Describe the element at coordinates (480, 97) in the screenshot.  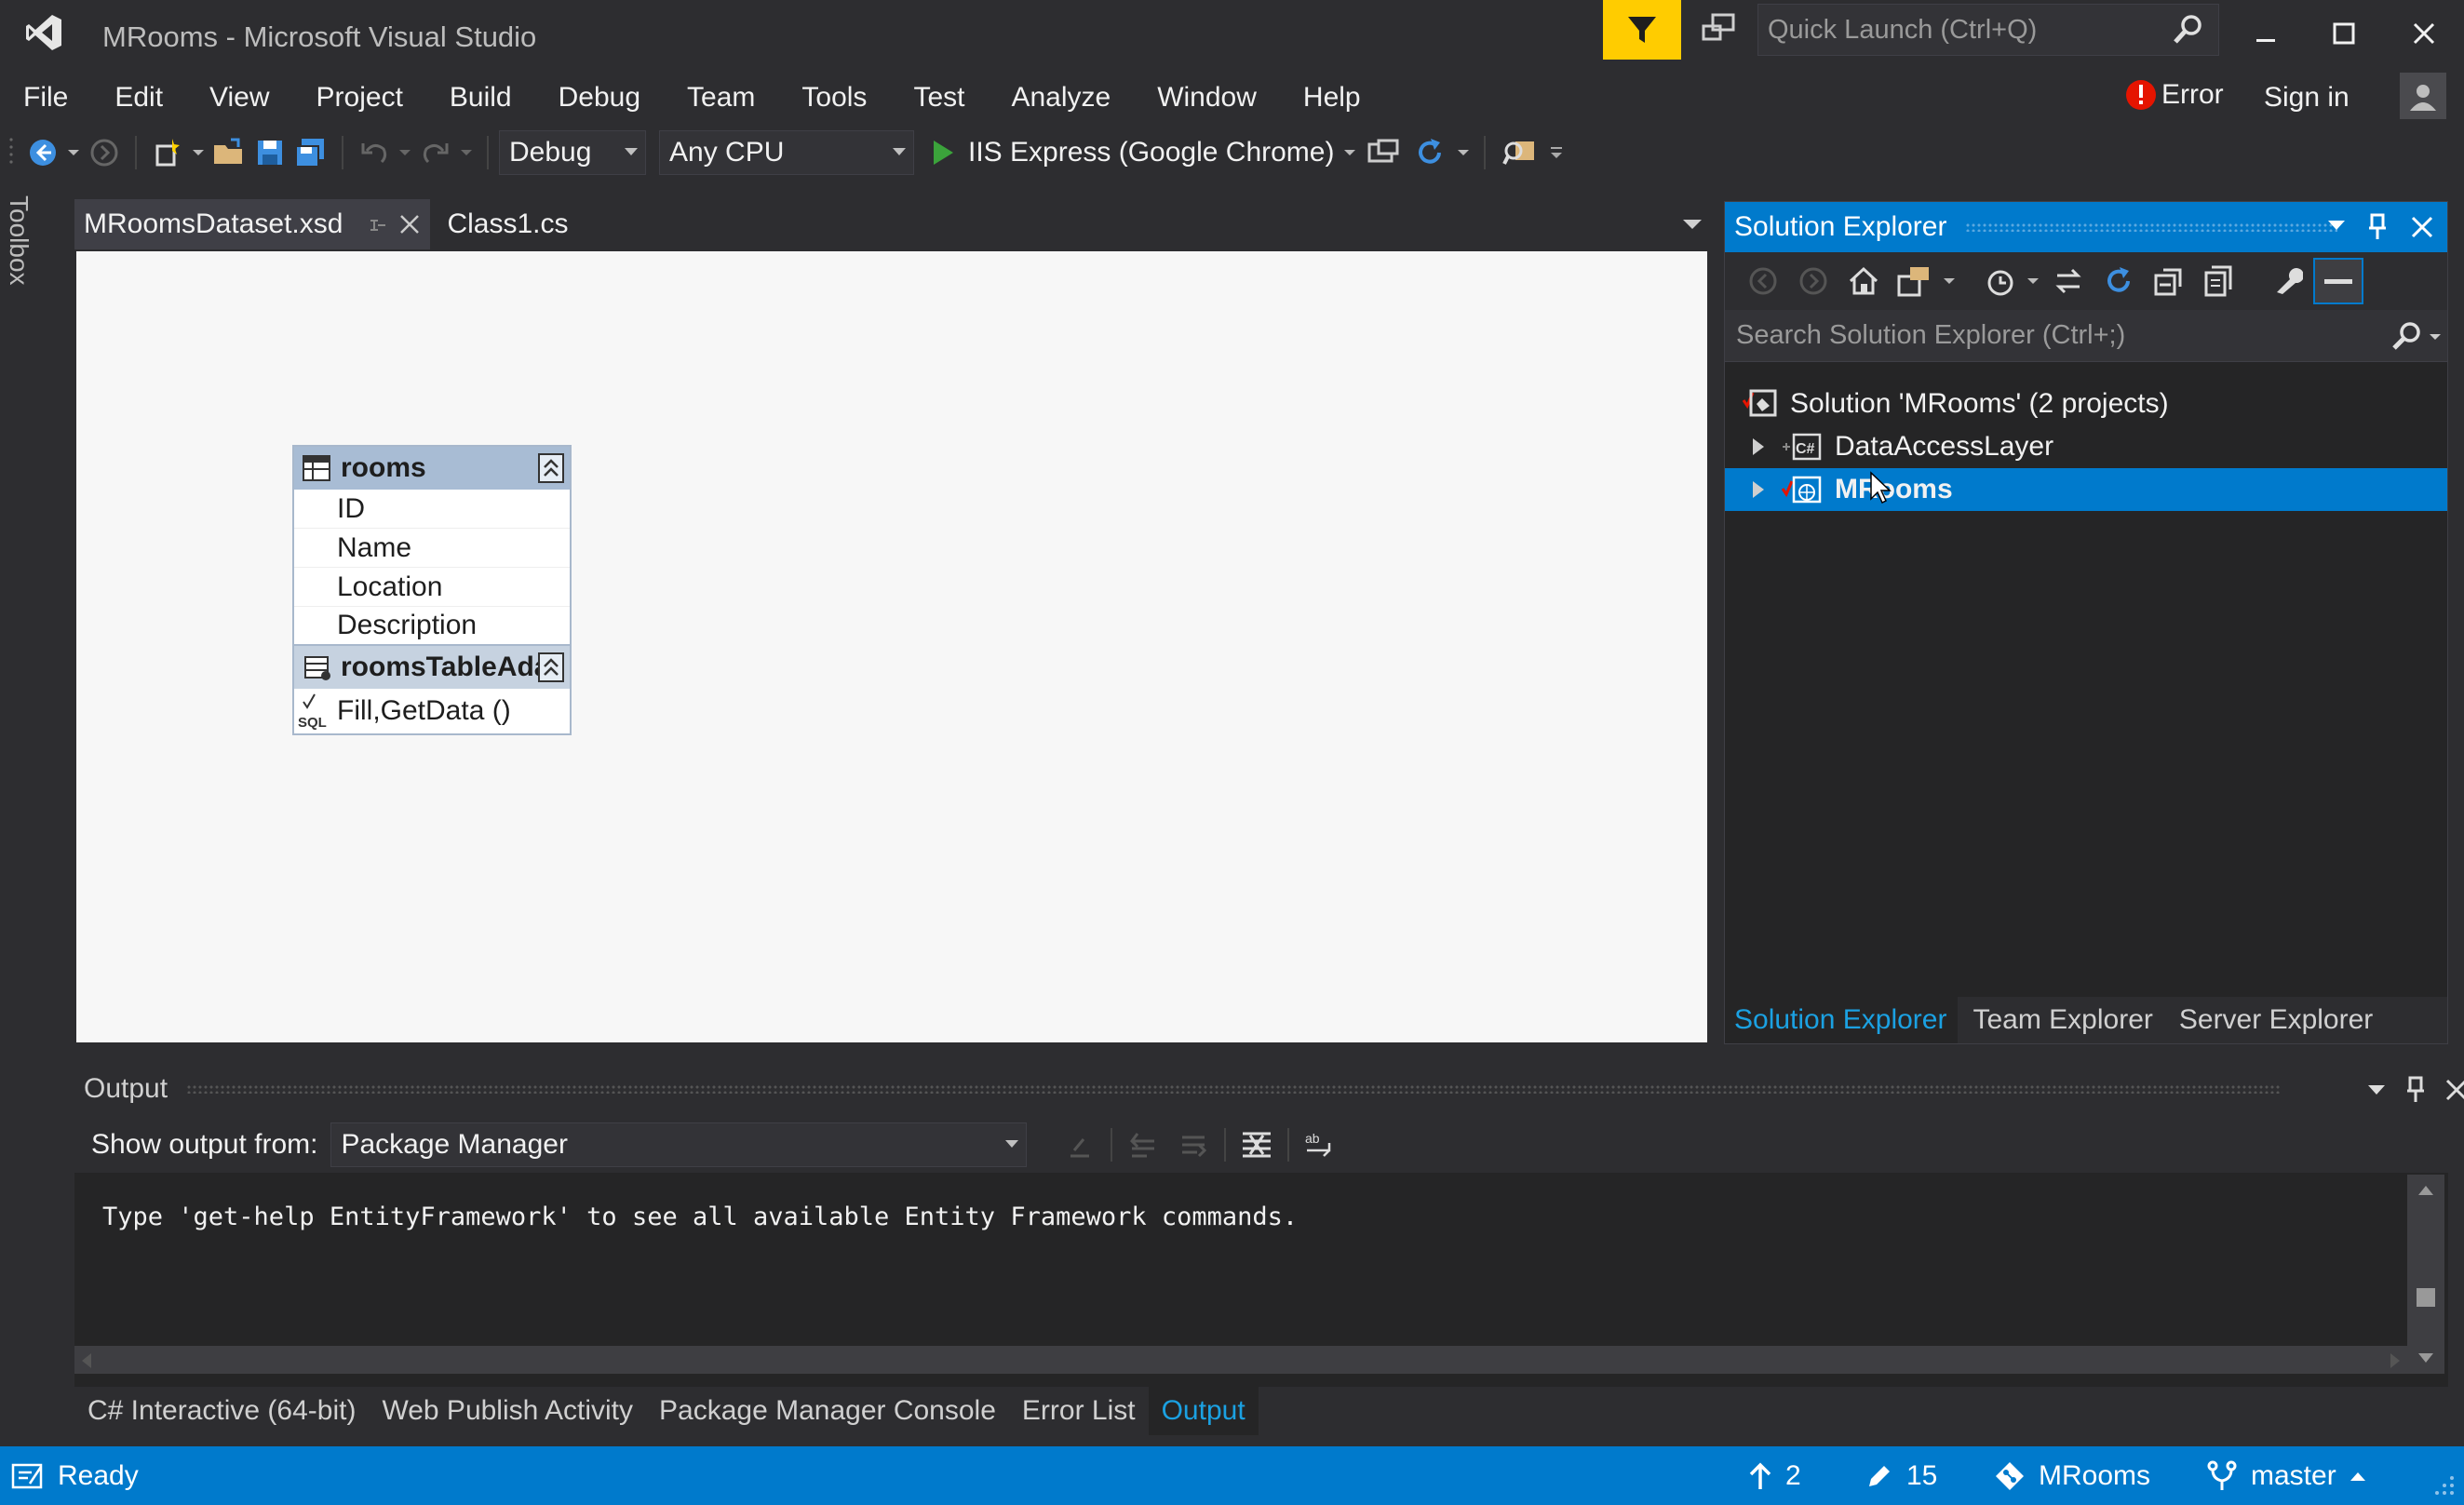
I see `menu-build: Build` at that location.